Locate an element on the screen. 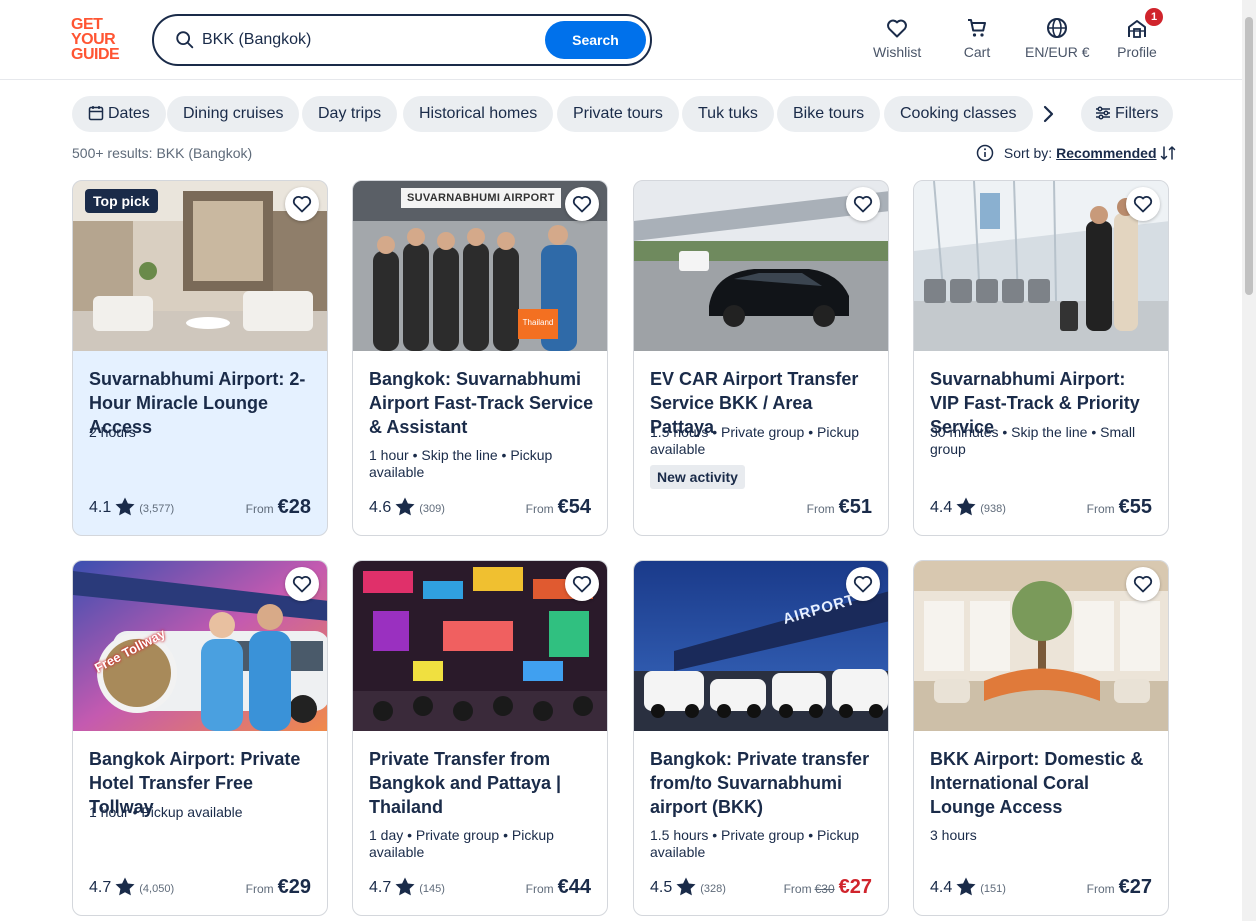  card-rating: 4.4 (151) is located at coordinates (968, 887).